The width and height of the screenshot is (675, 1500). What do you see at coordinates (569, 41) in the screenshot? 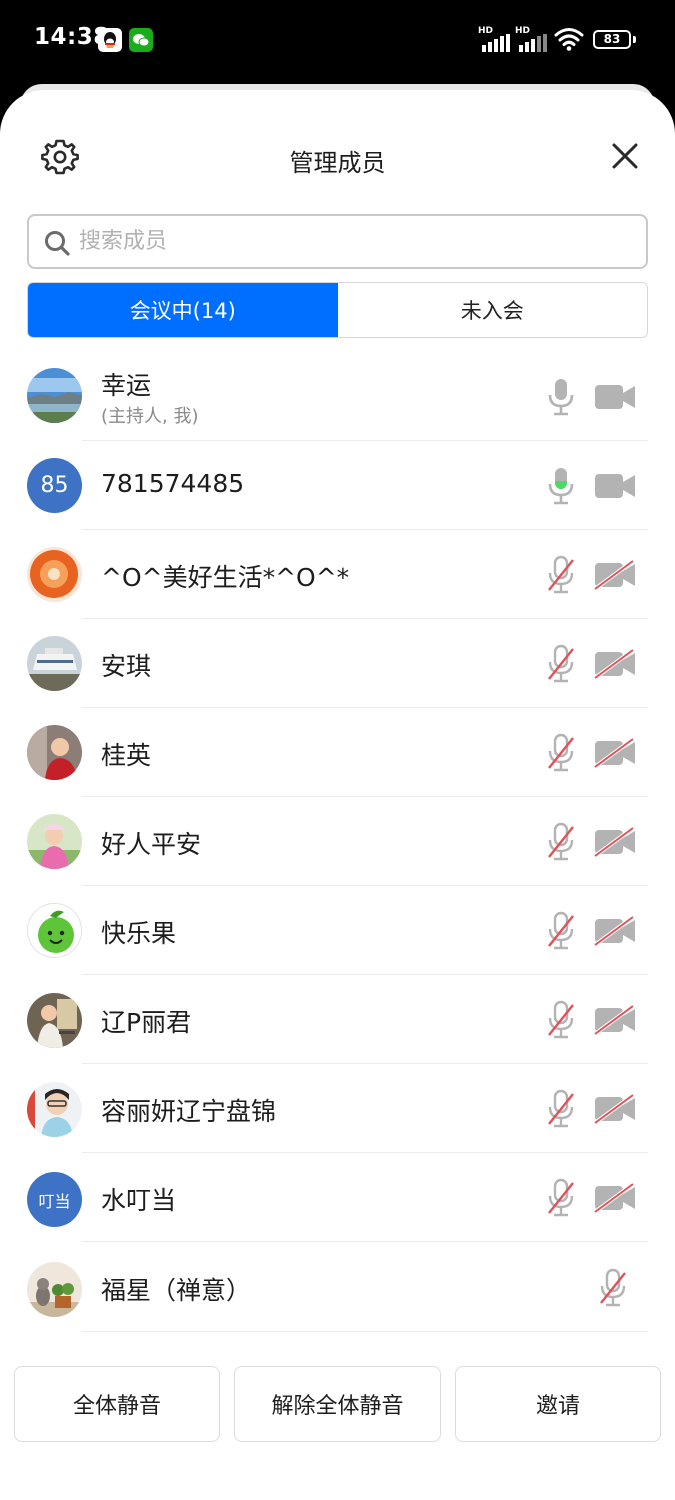
I see `wifi-icon` at bounding box center [569, 41].